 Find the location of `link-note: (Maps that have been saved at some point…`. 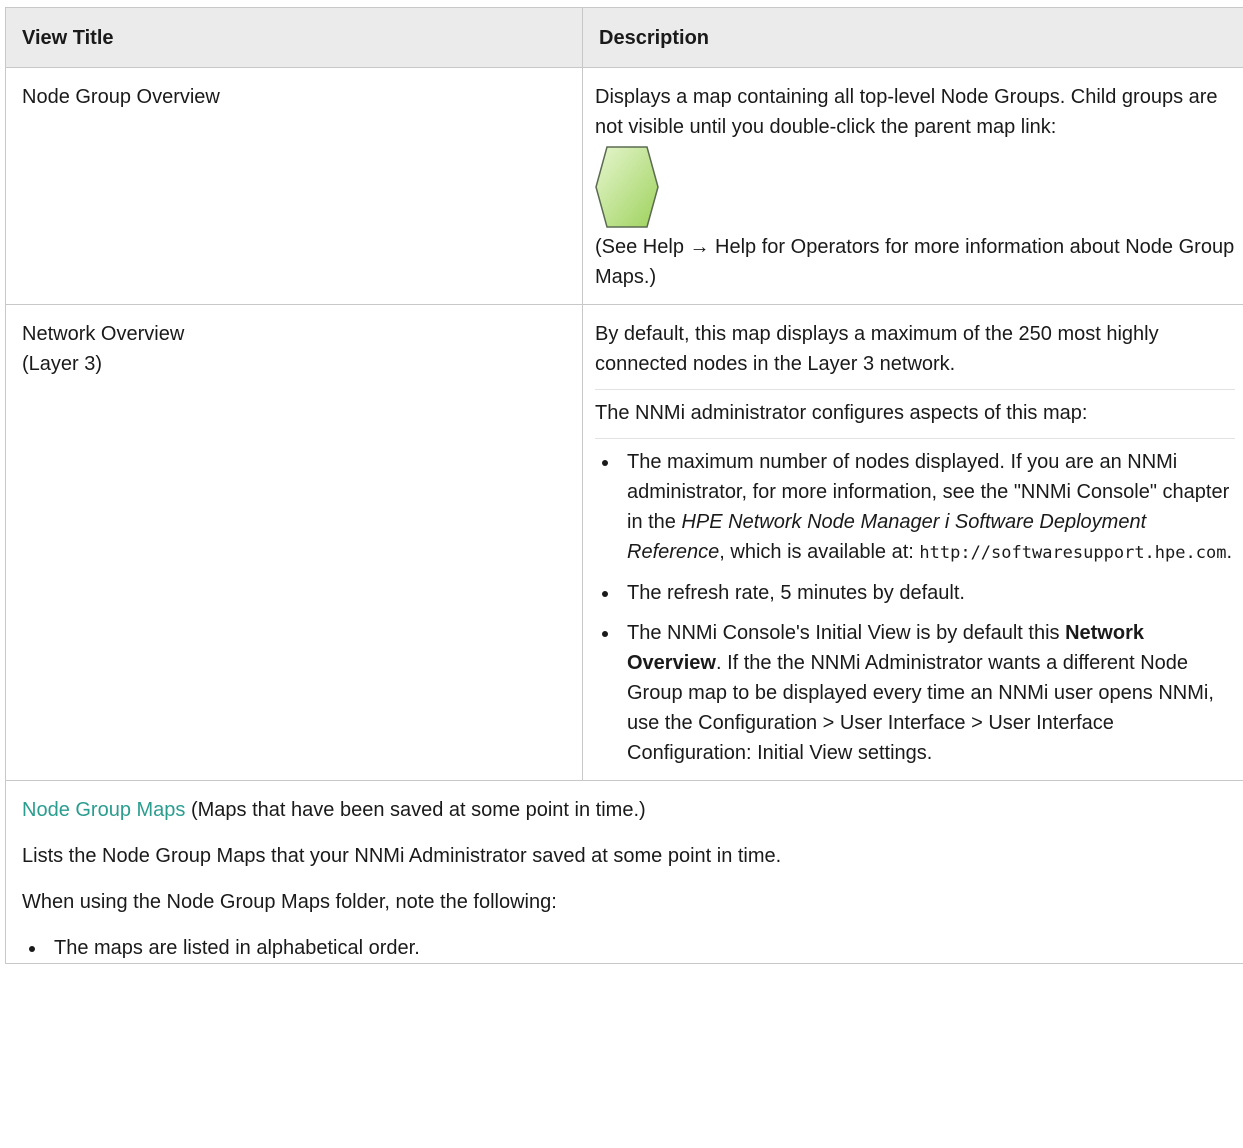

link-note: (Maps that have been saved at some point… is located at coordinates (415, 810).